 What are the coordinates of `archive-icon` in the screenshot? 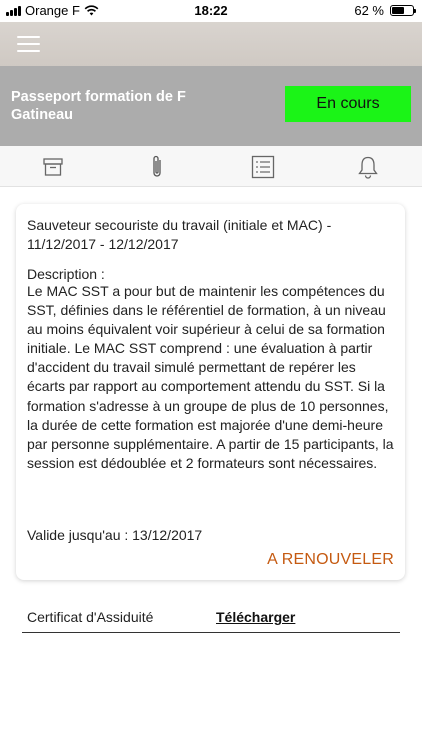 It's located at (53, 167).